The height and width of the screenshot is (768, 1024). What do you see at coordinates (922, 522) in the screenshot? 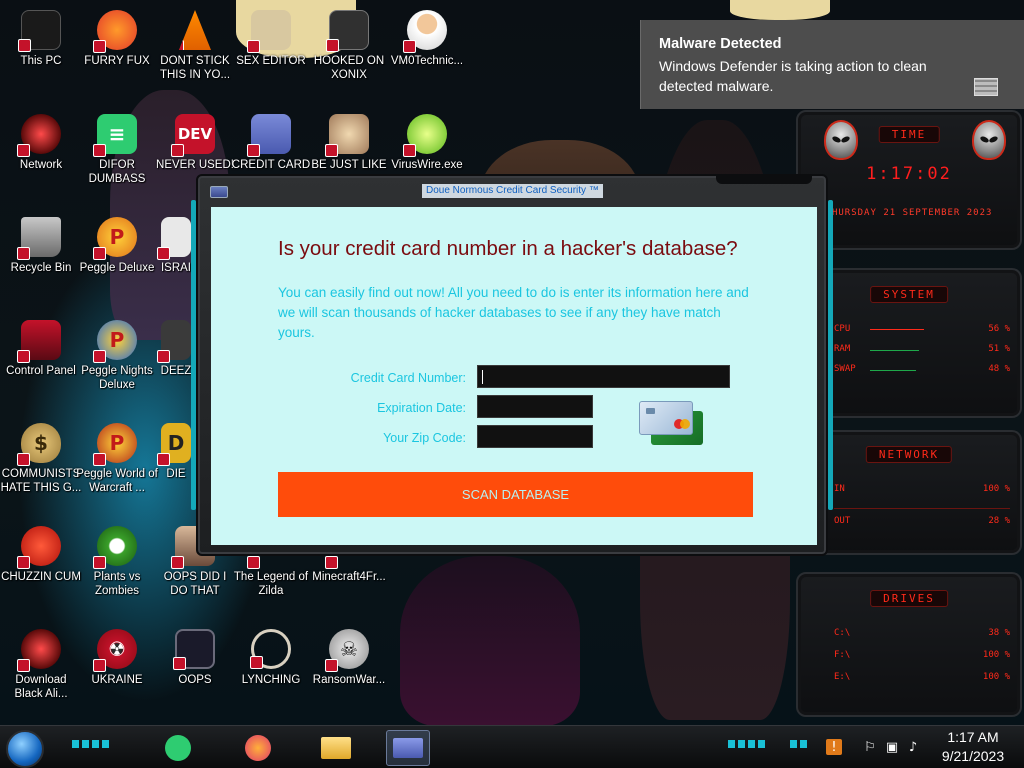
I see `net-out-row: OUT 28 %` at bounding box center [922, 522].